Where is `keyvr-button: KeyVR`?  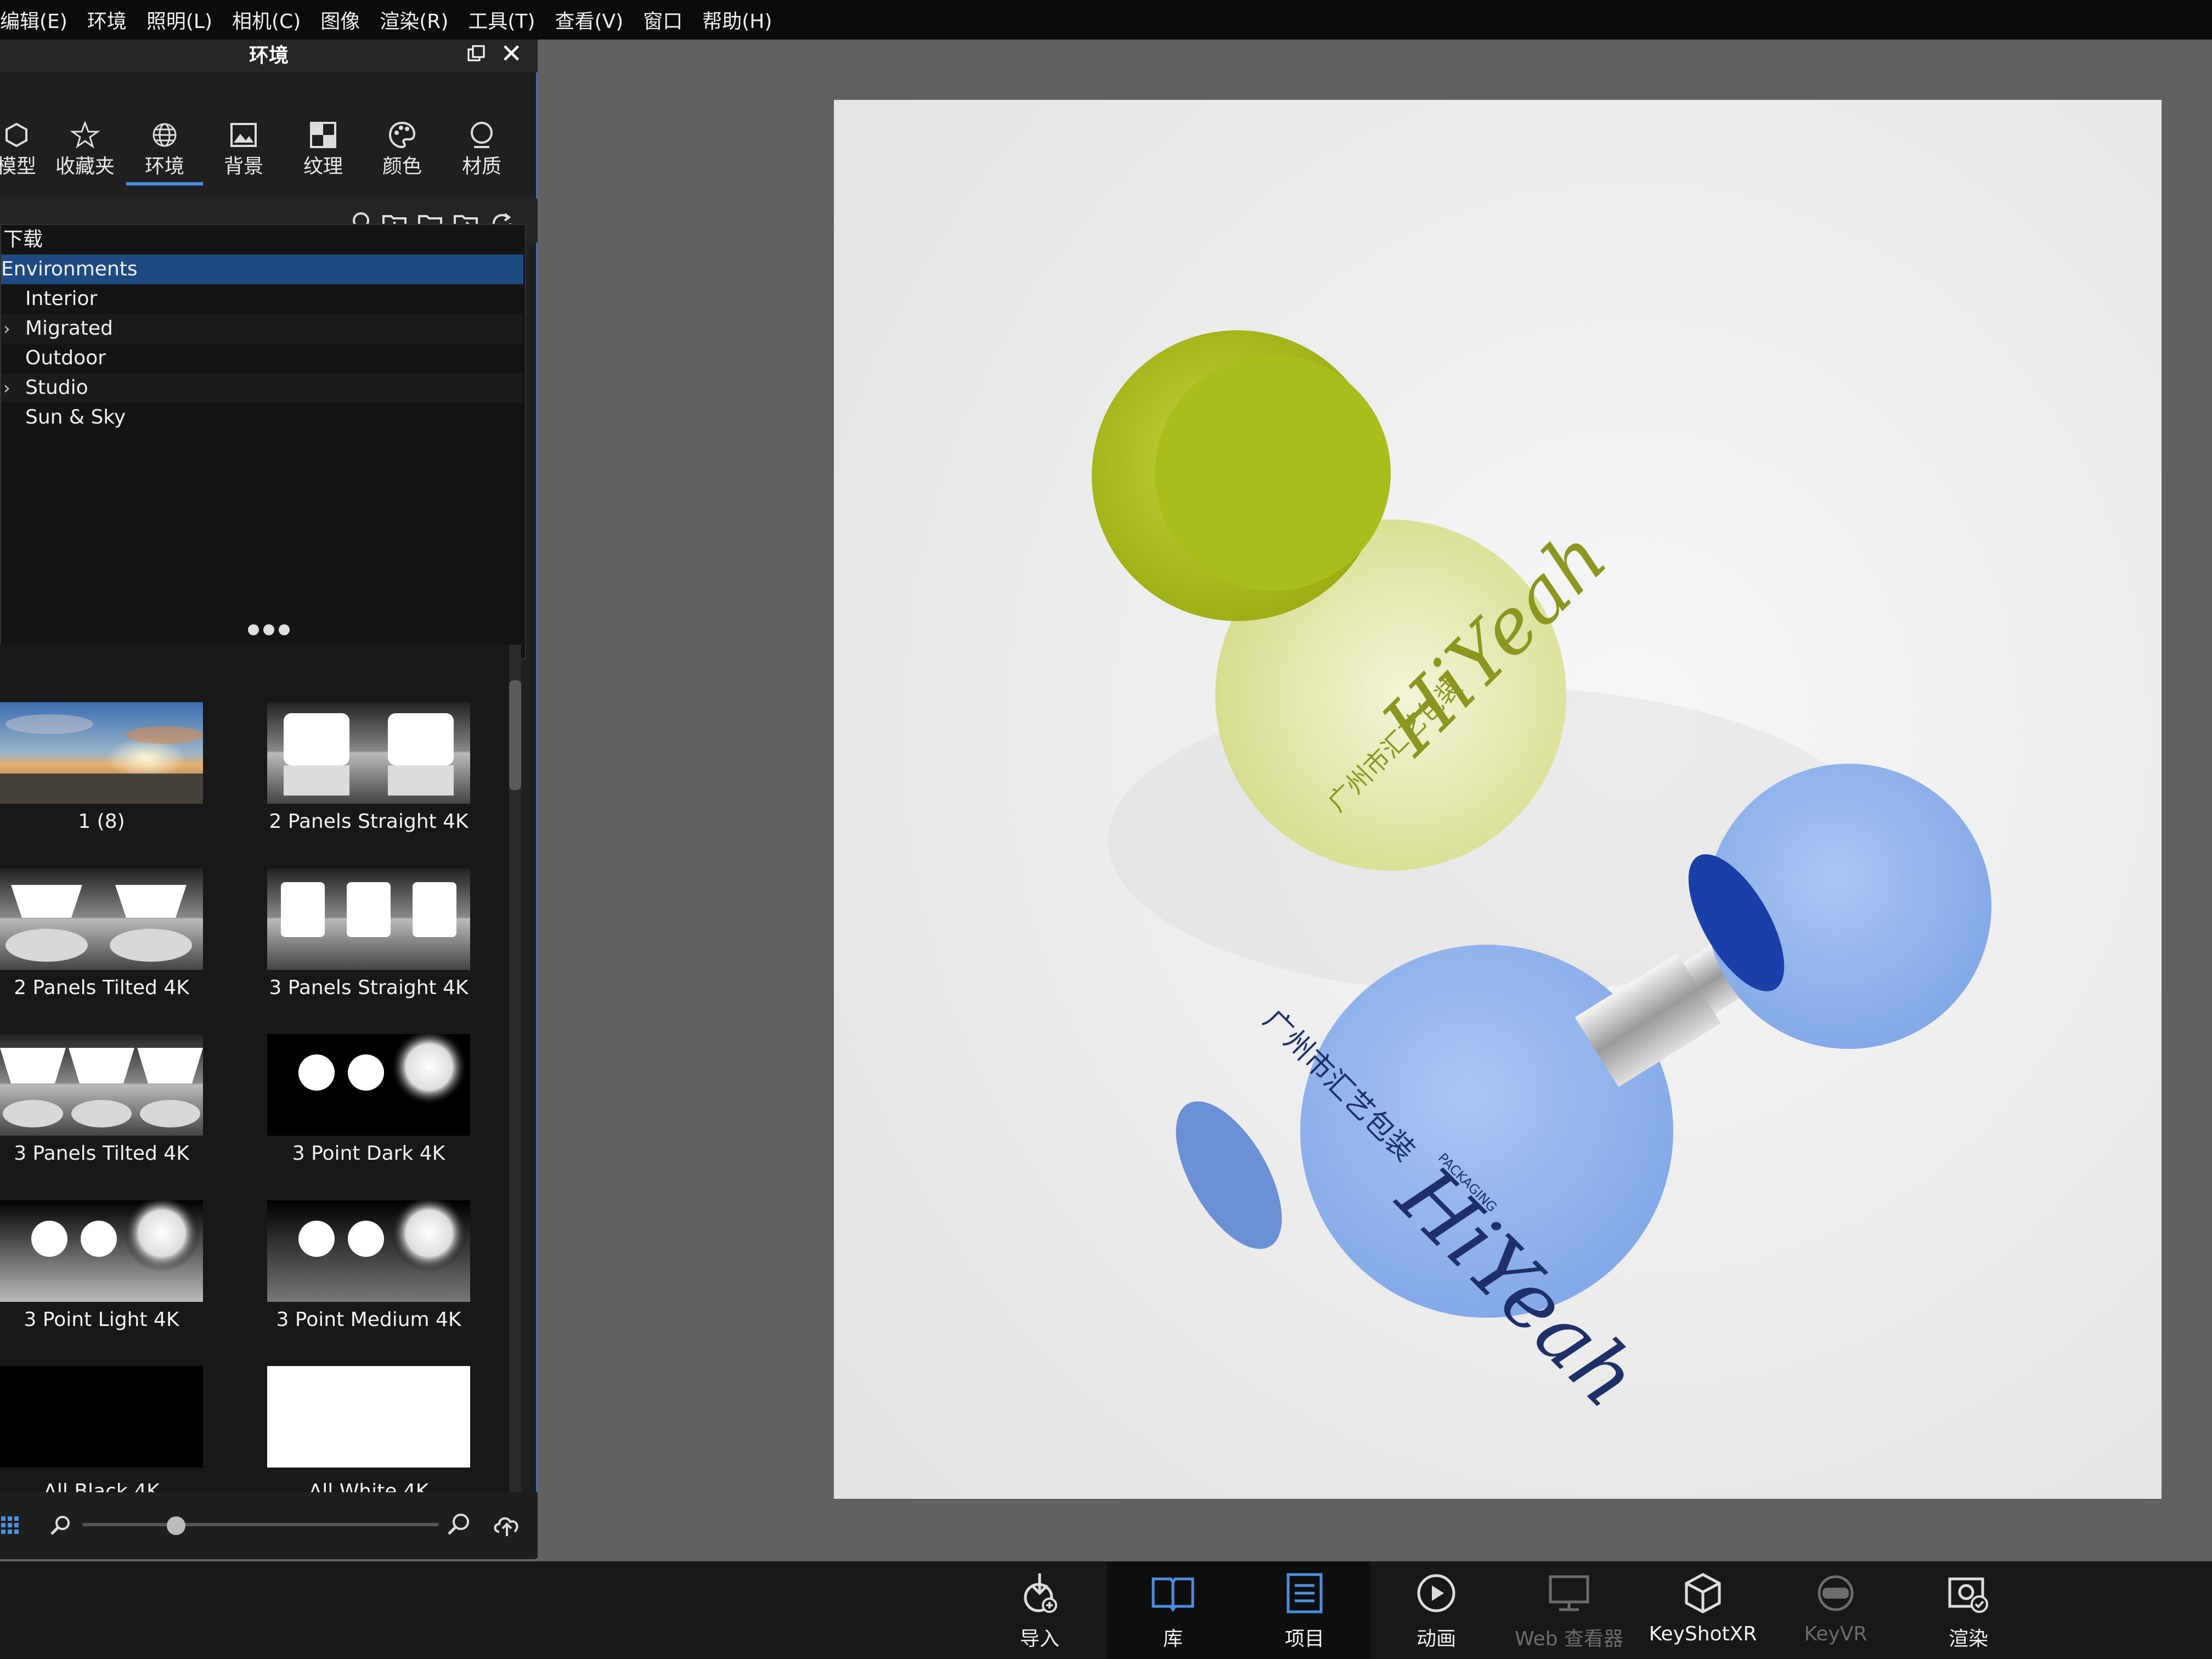 keyvr-button: KeyVR is located at coordinates (1836, 1610).